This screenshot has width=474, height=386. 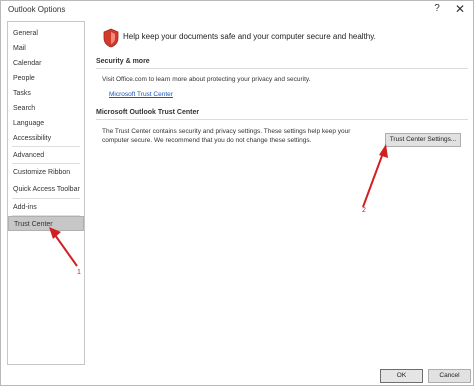 What do you see at coordinates (123, 61) in the screenshot?
I see `security-section-title: Security & more` at bounding box center [123, 61].